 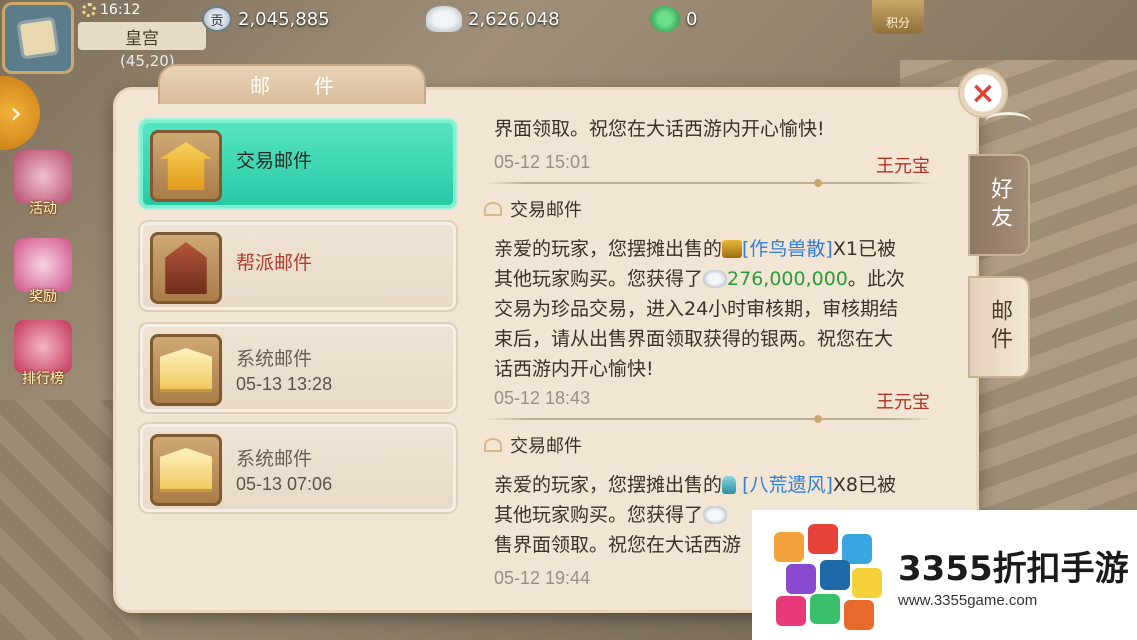 What do you see at coordinates (89, 10) in the screenshot?
I see `gear-icon` at bounding box center [89, 10].